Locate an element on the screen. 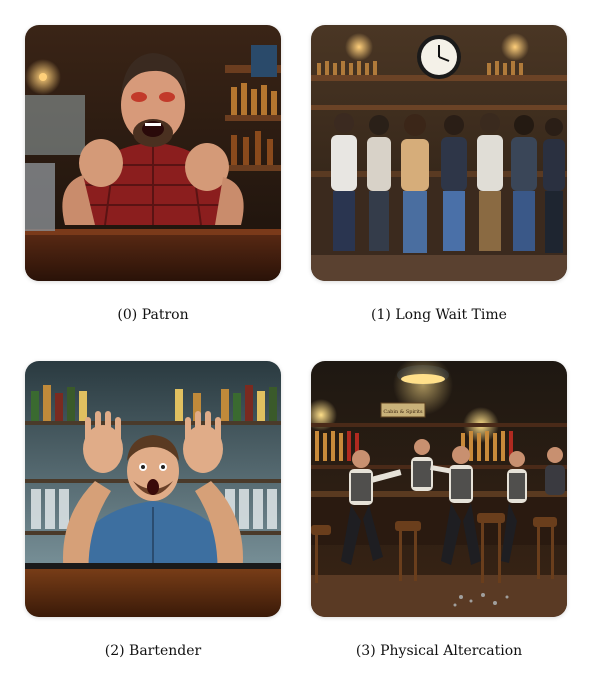 The height and width of the screenshot is (692, 592). caption-bartender: (2) Bartender is located at coordinates (153, 651).